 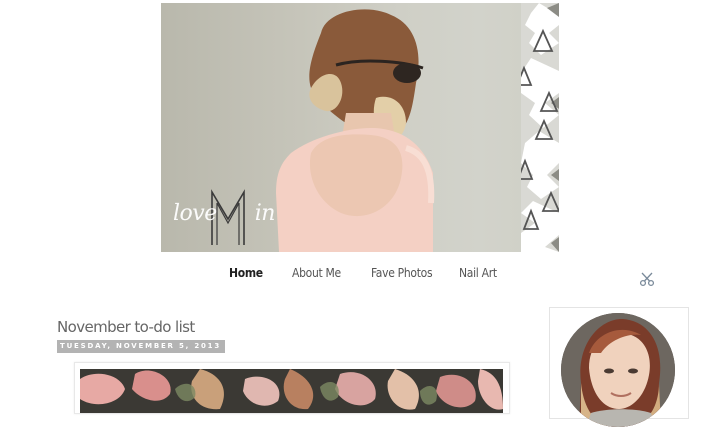 I want to click on profile-widget, so click(x=619, y=367).